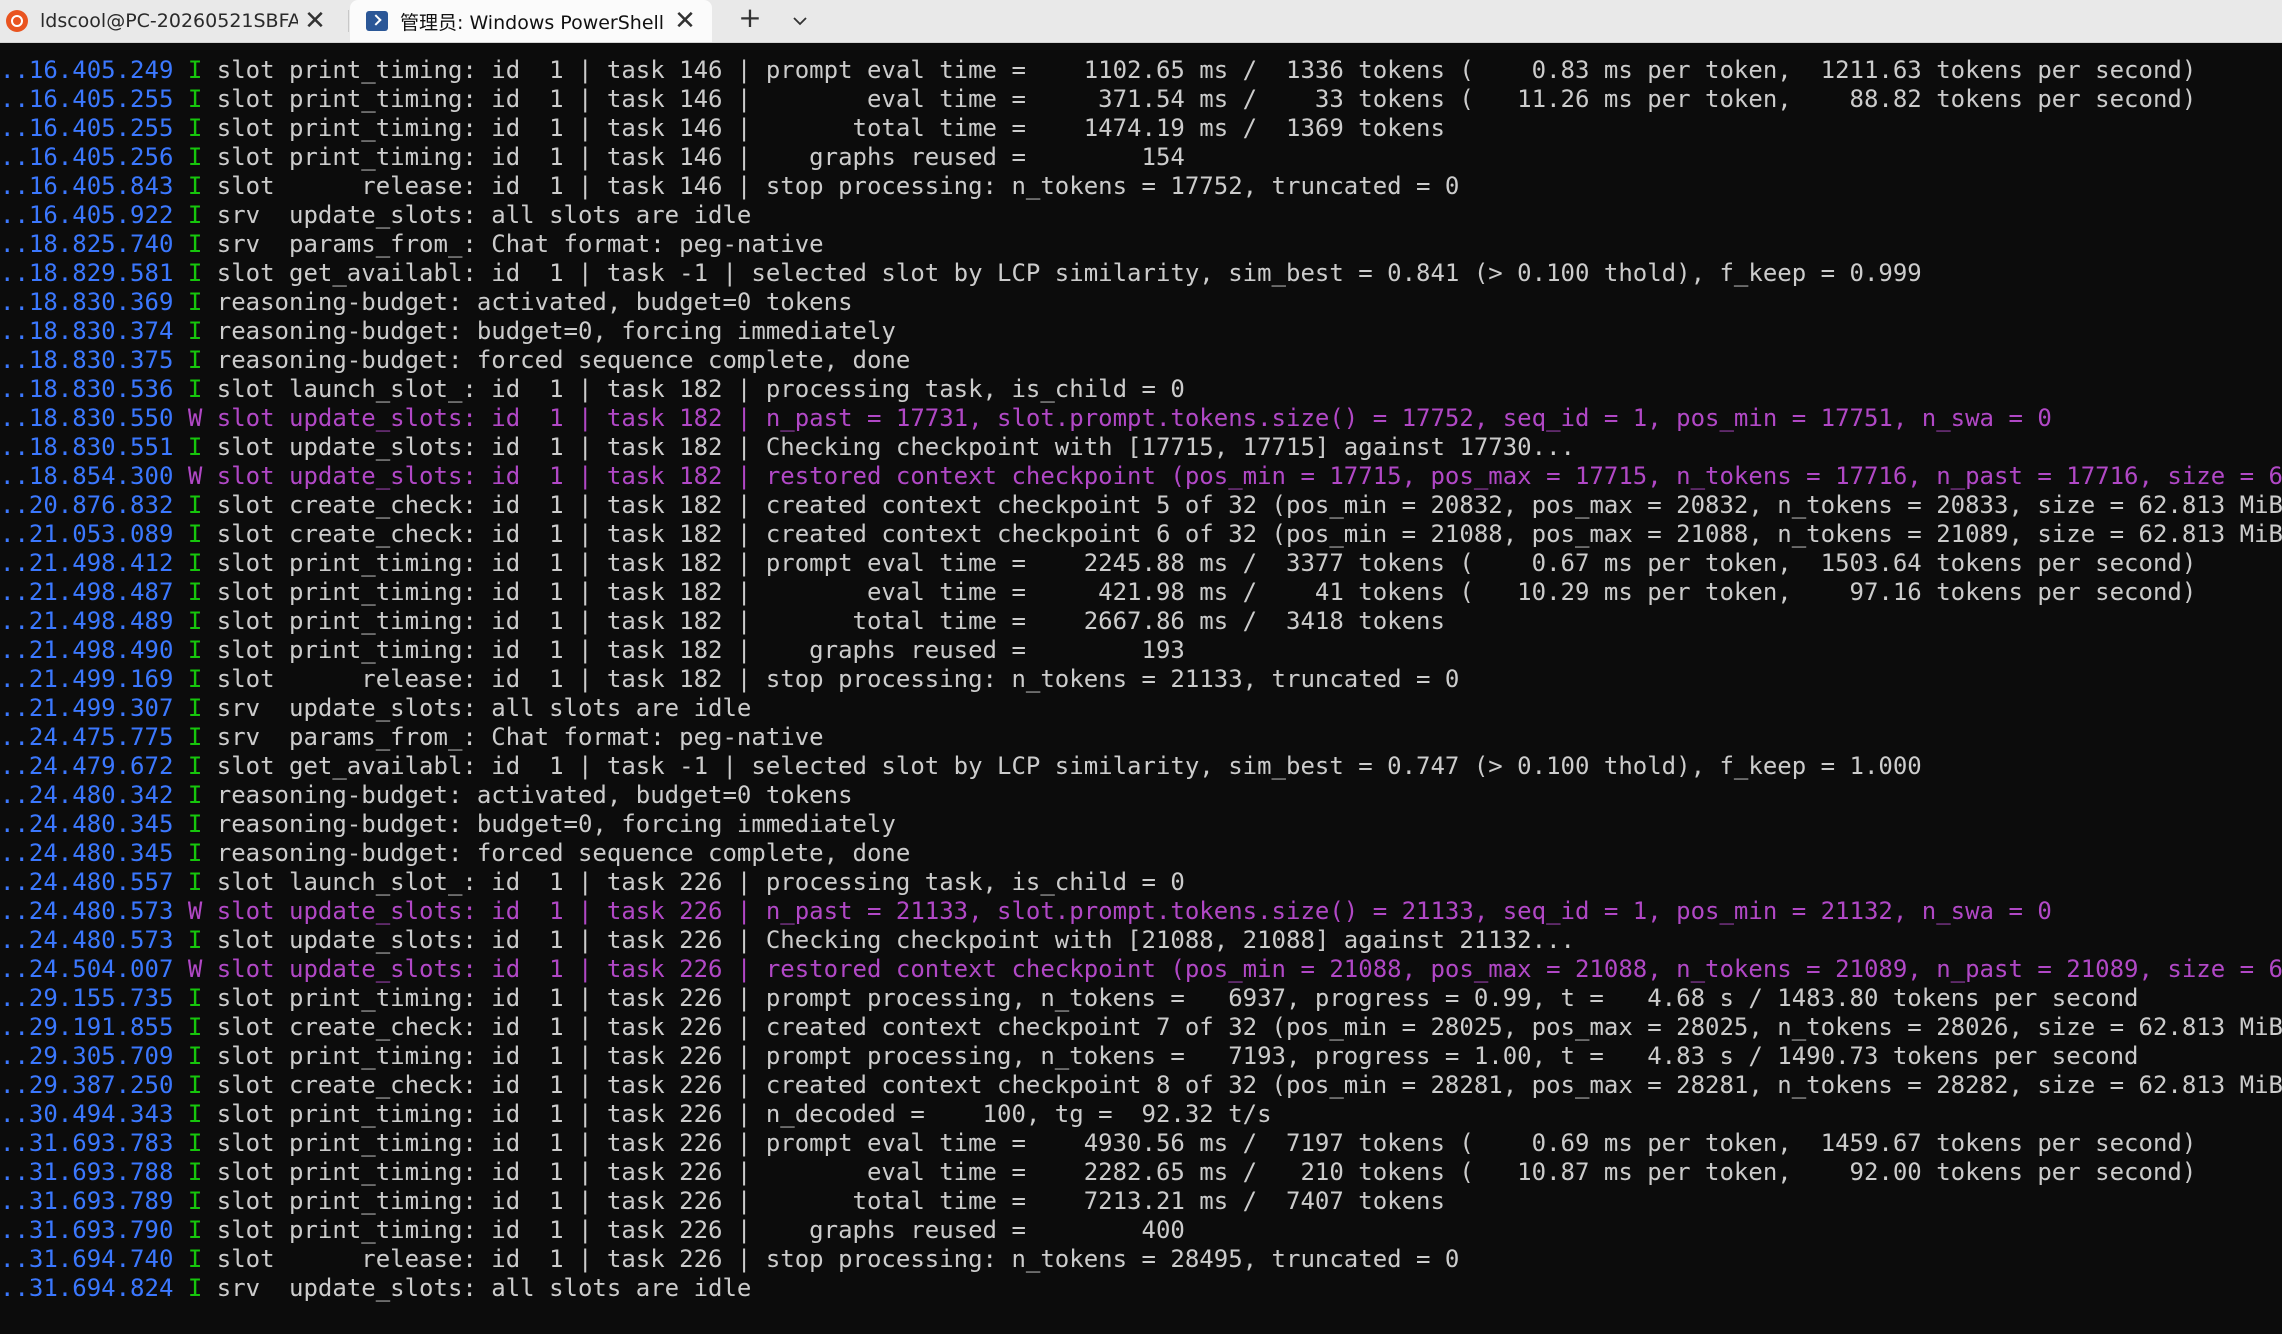 Image resolution: width=2282 pixels, height=1334 pixels. What do you see at coordinates (175, 21) in the screenshot?
I see `tab-ubuntu: ldscool@PC-20260521SBFA: ~ ✕` at bounding box center [175, 21].